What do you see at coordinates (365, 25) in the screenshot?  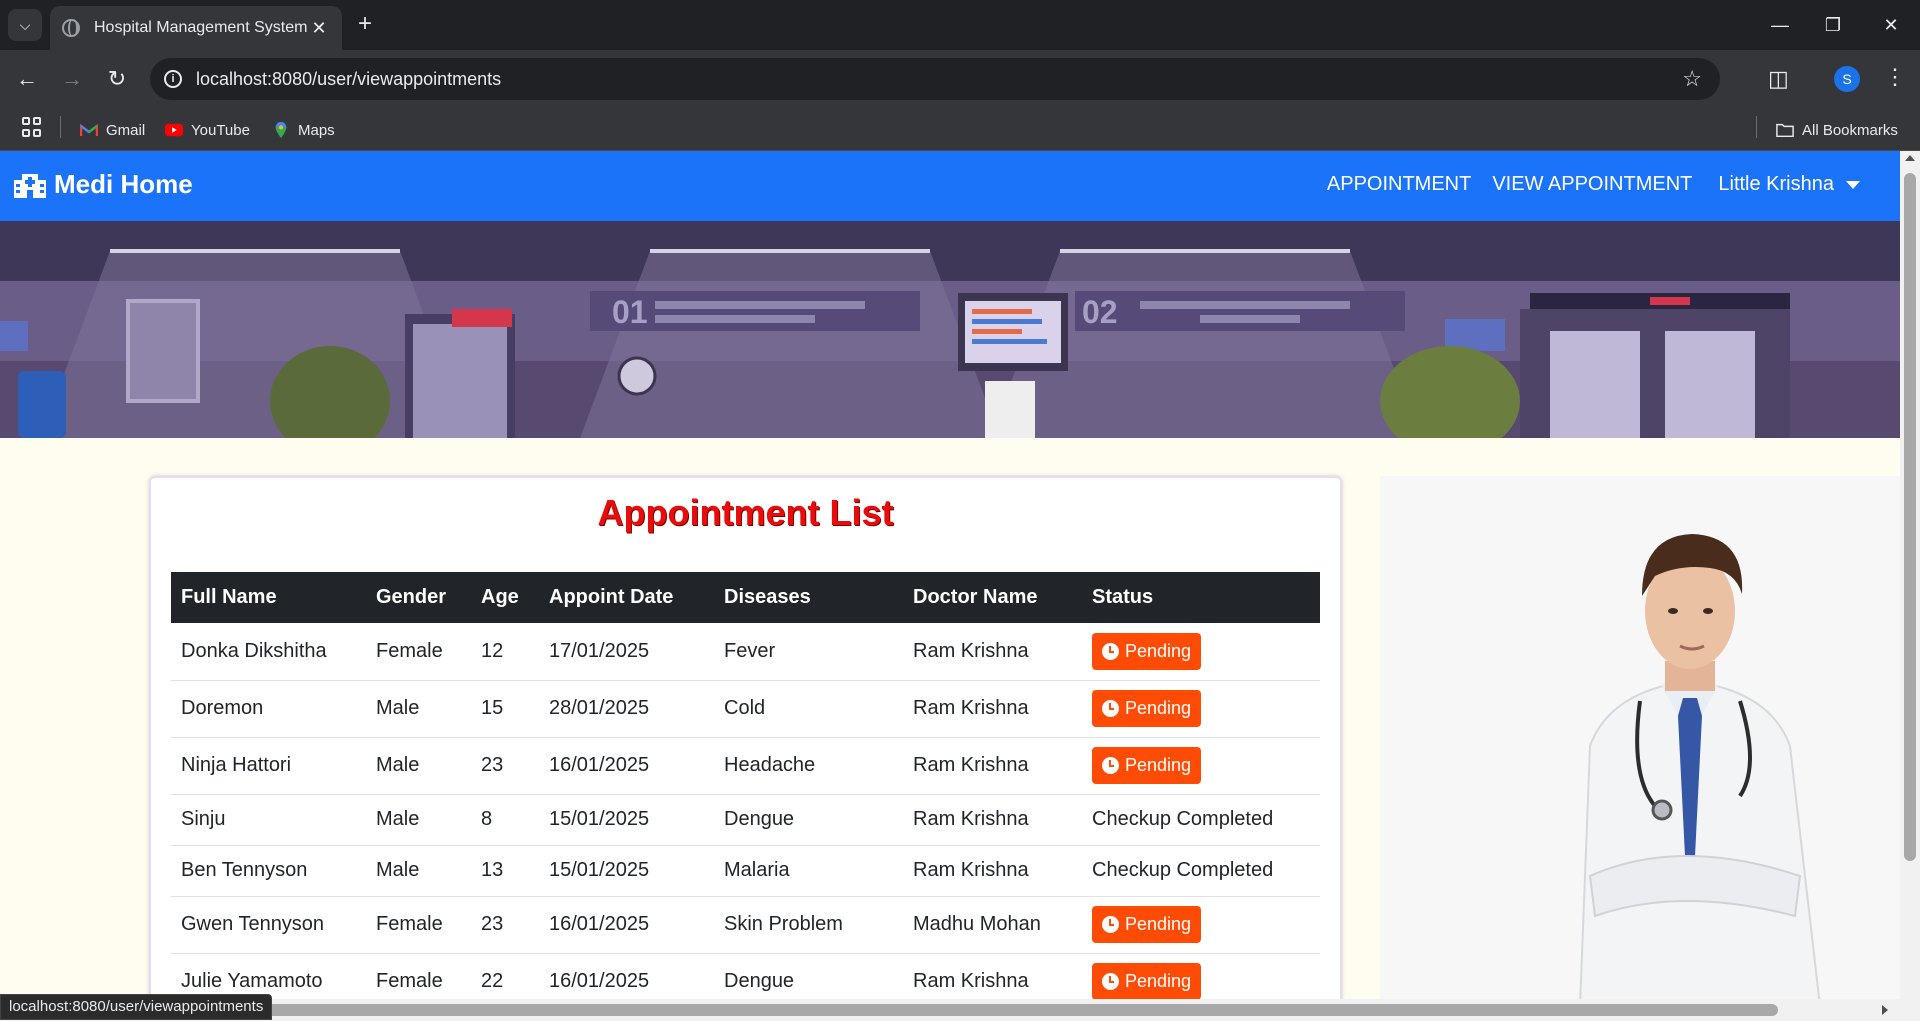 I see `new-tab-button: +` at bounding box center [365, 25].